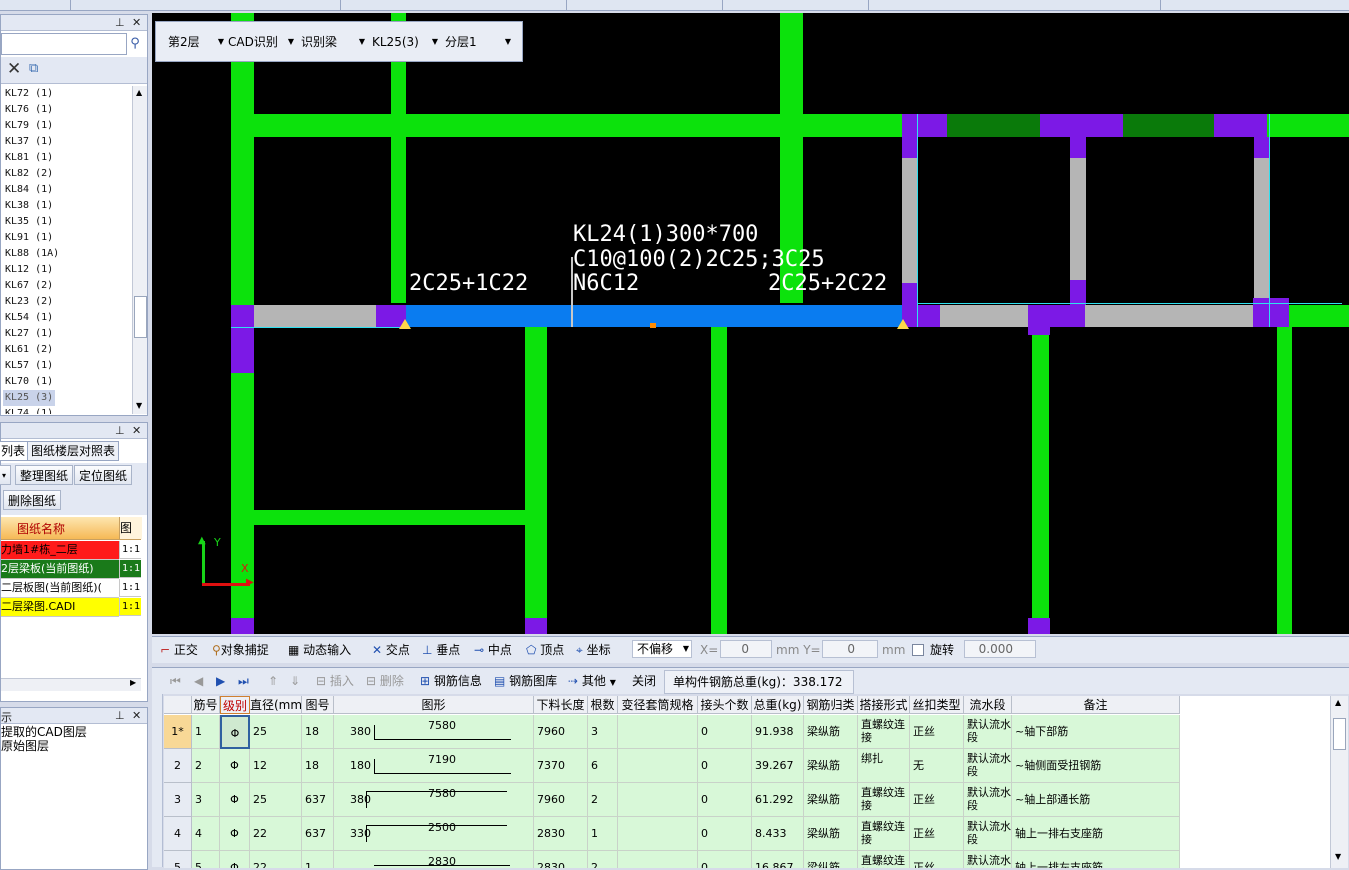  Describe the element at coordinates (29, 190) in the screenshot. I see `beam-list-item: KL84 (1)` at that location.